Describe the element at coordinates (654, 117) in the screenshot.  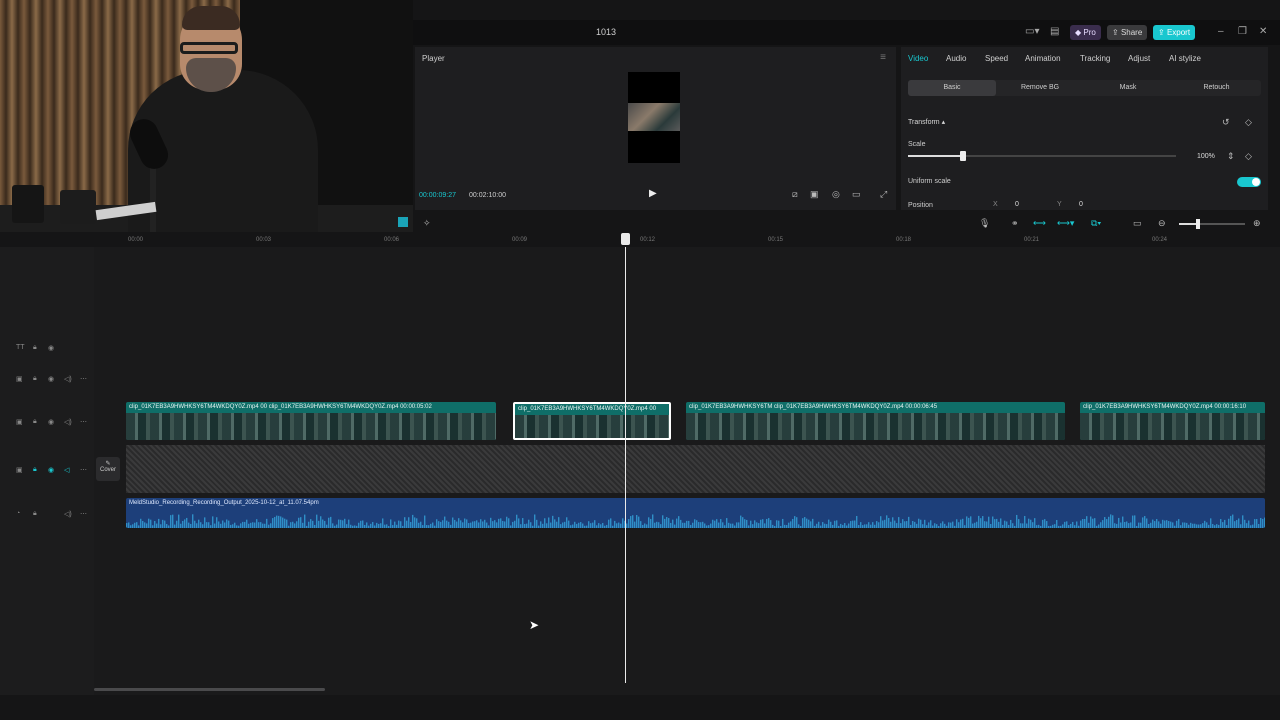
I see `video-preview` at that location.